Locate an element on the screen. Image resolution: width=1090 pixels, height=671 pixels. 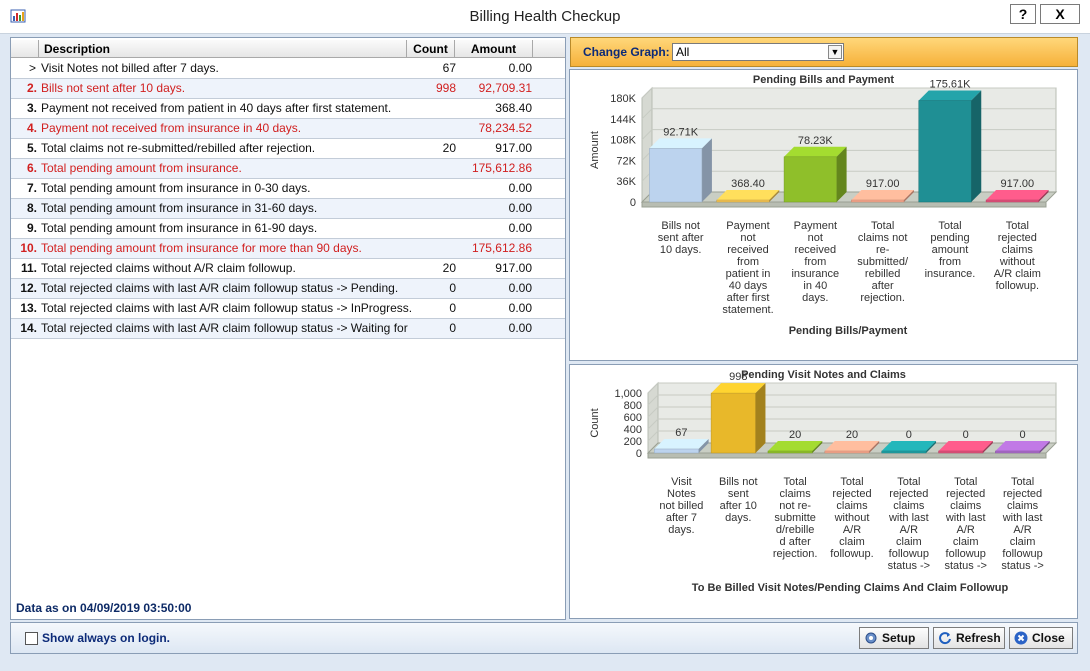
grid-header: Description Count Amount is located at coordinates (288, 49).